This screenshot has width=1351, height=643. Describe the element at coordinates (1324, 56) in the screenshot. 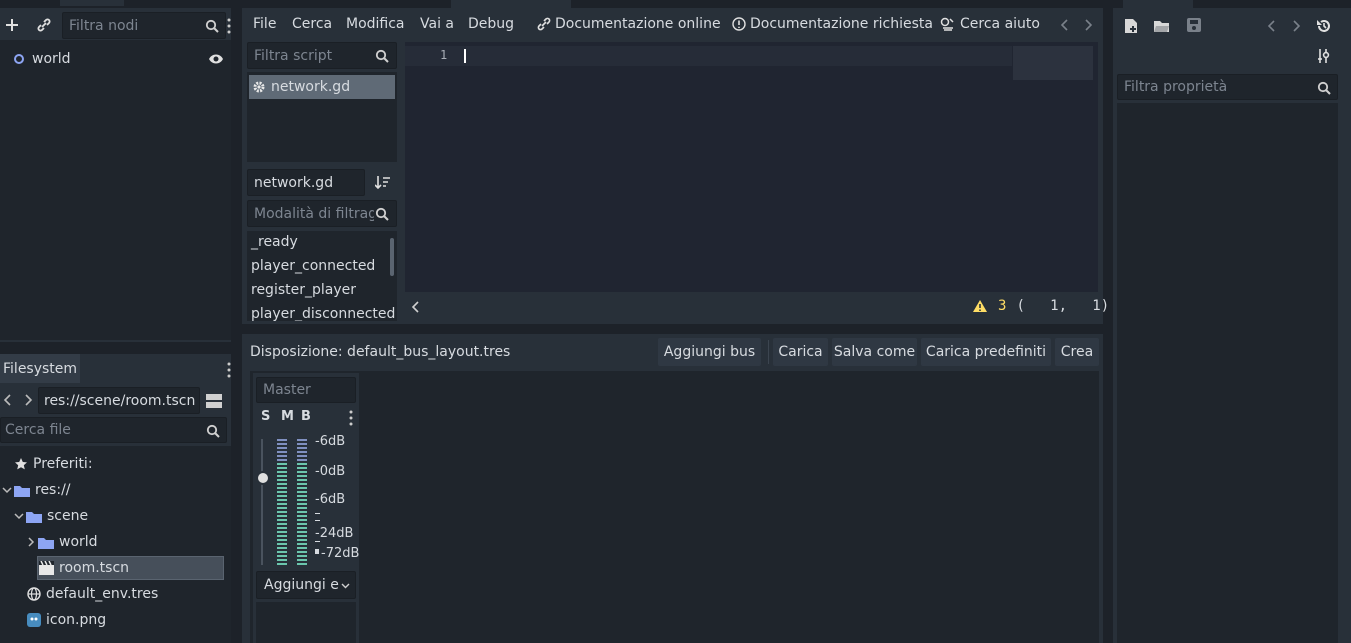

I see `tools-icon` at that location.